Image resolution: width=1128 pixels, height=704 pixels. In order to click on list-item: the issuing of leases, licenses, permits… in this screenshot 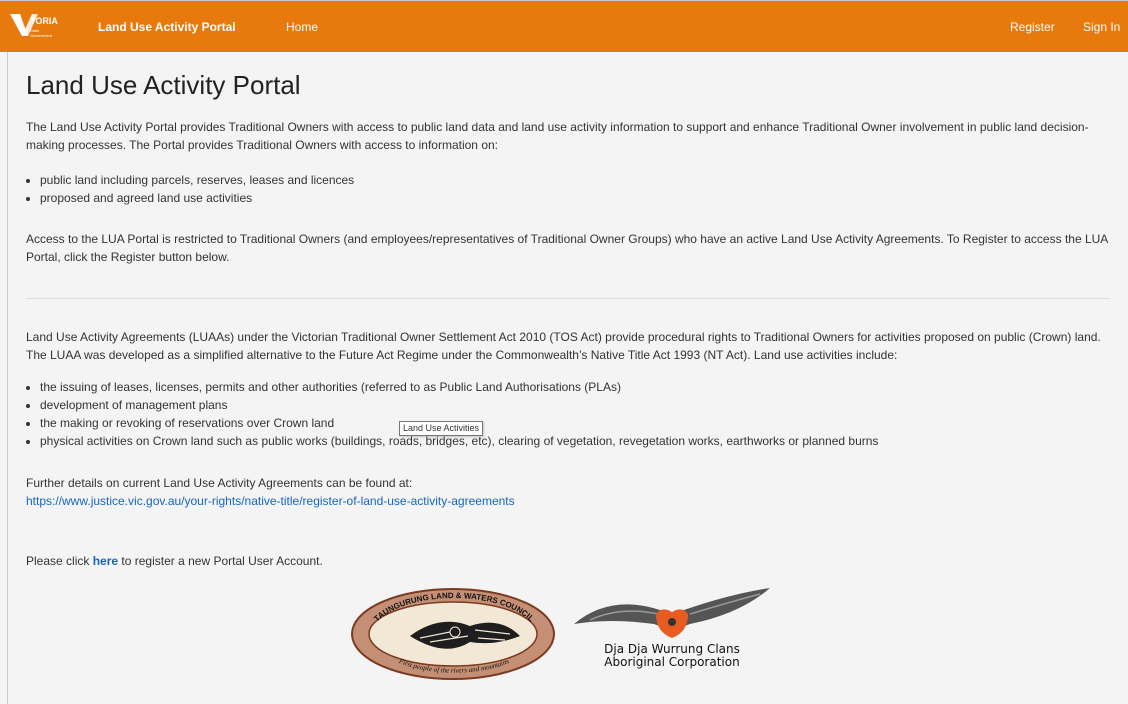, I will do `click(582, 387)`.